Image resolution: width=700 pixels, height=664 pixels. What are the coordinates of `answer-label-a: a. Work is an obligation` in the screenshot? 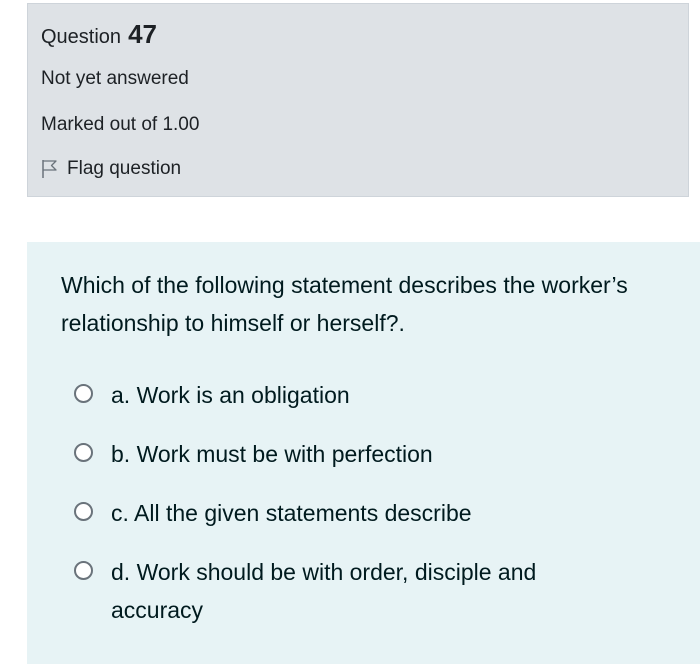 It's located at (230, 395).